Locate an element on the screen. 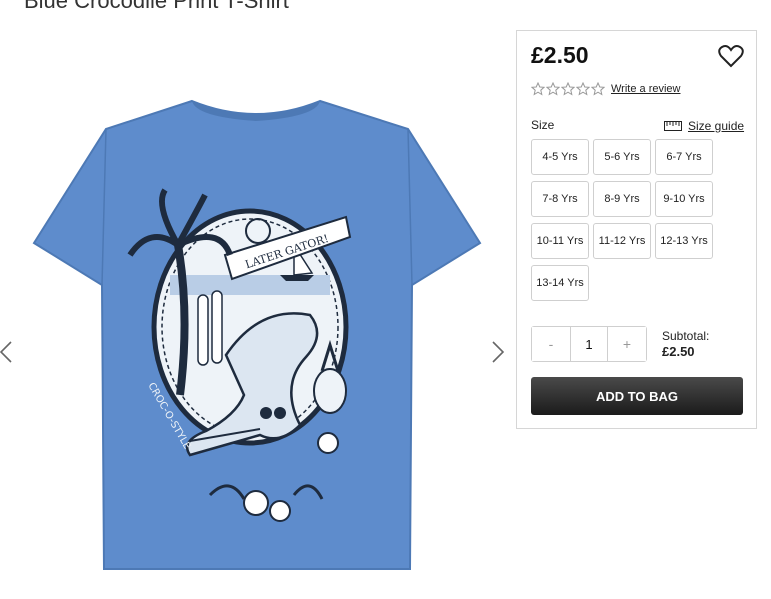 This screenshot has height=599, width=771. subtotal-label: Subtotal: is located at coordinates (686, 336).